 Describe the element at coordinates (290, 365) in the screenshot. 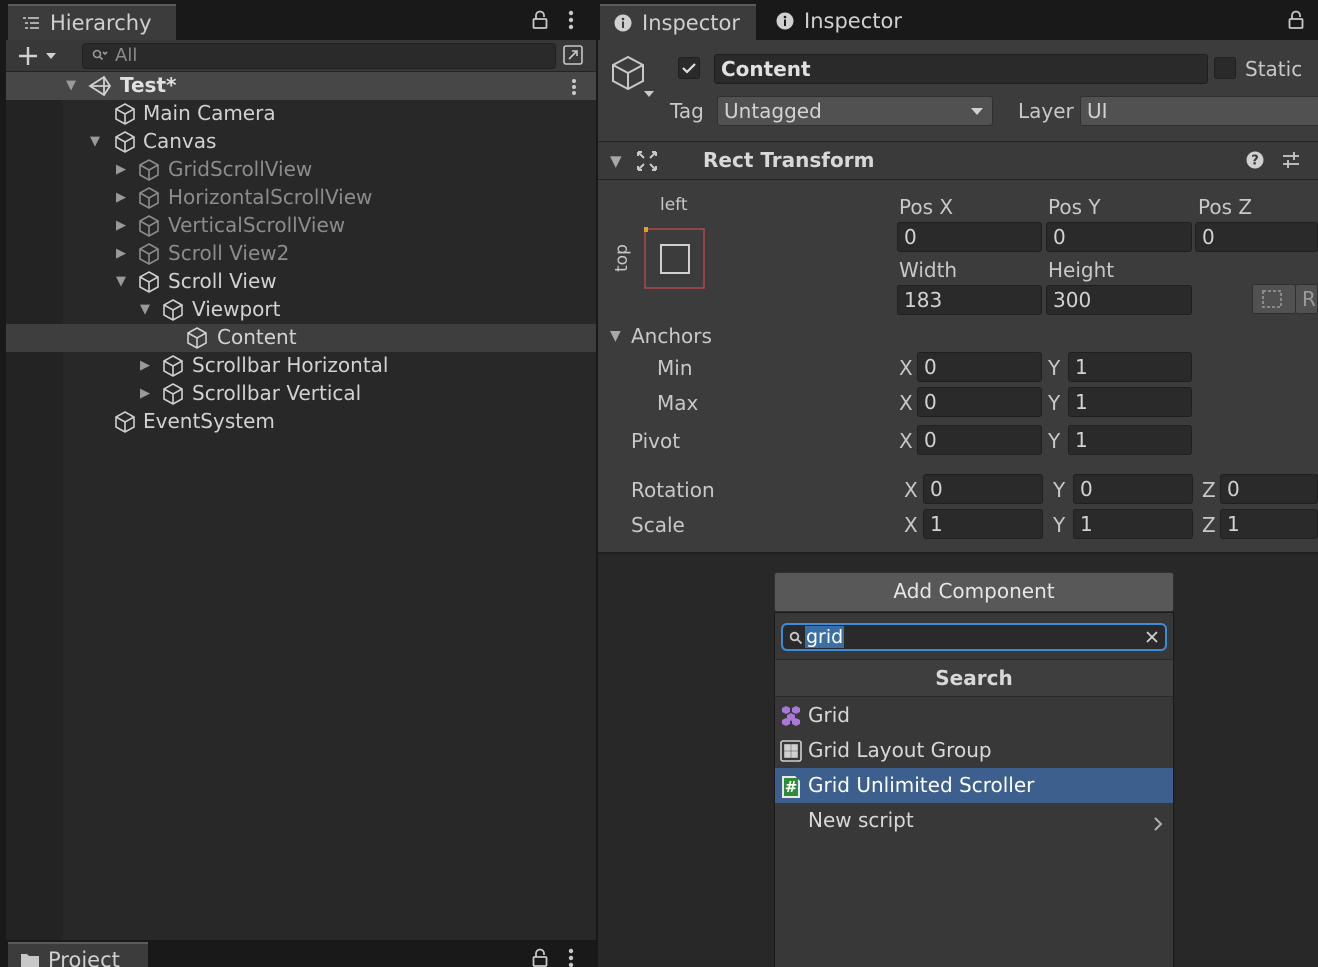

I see `tree-item-label: Scrollbar Horizontal` at that location.